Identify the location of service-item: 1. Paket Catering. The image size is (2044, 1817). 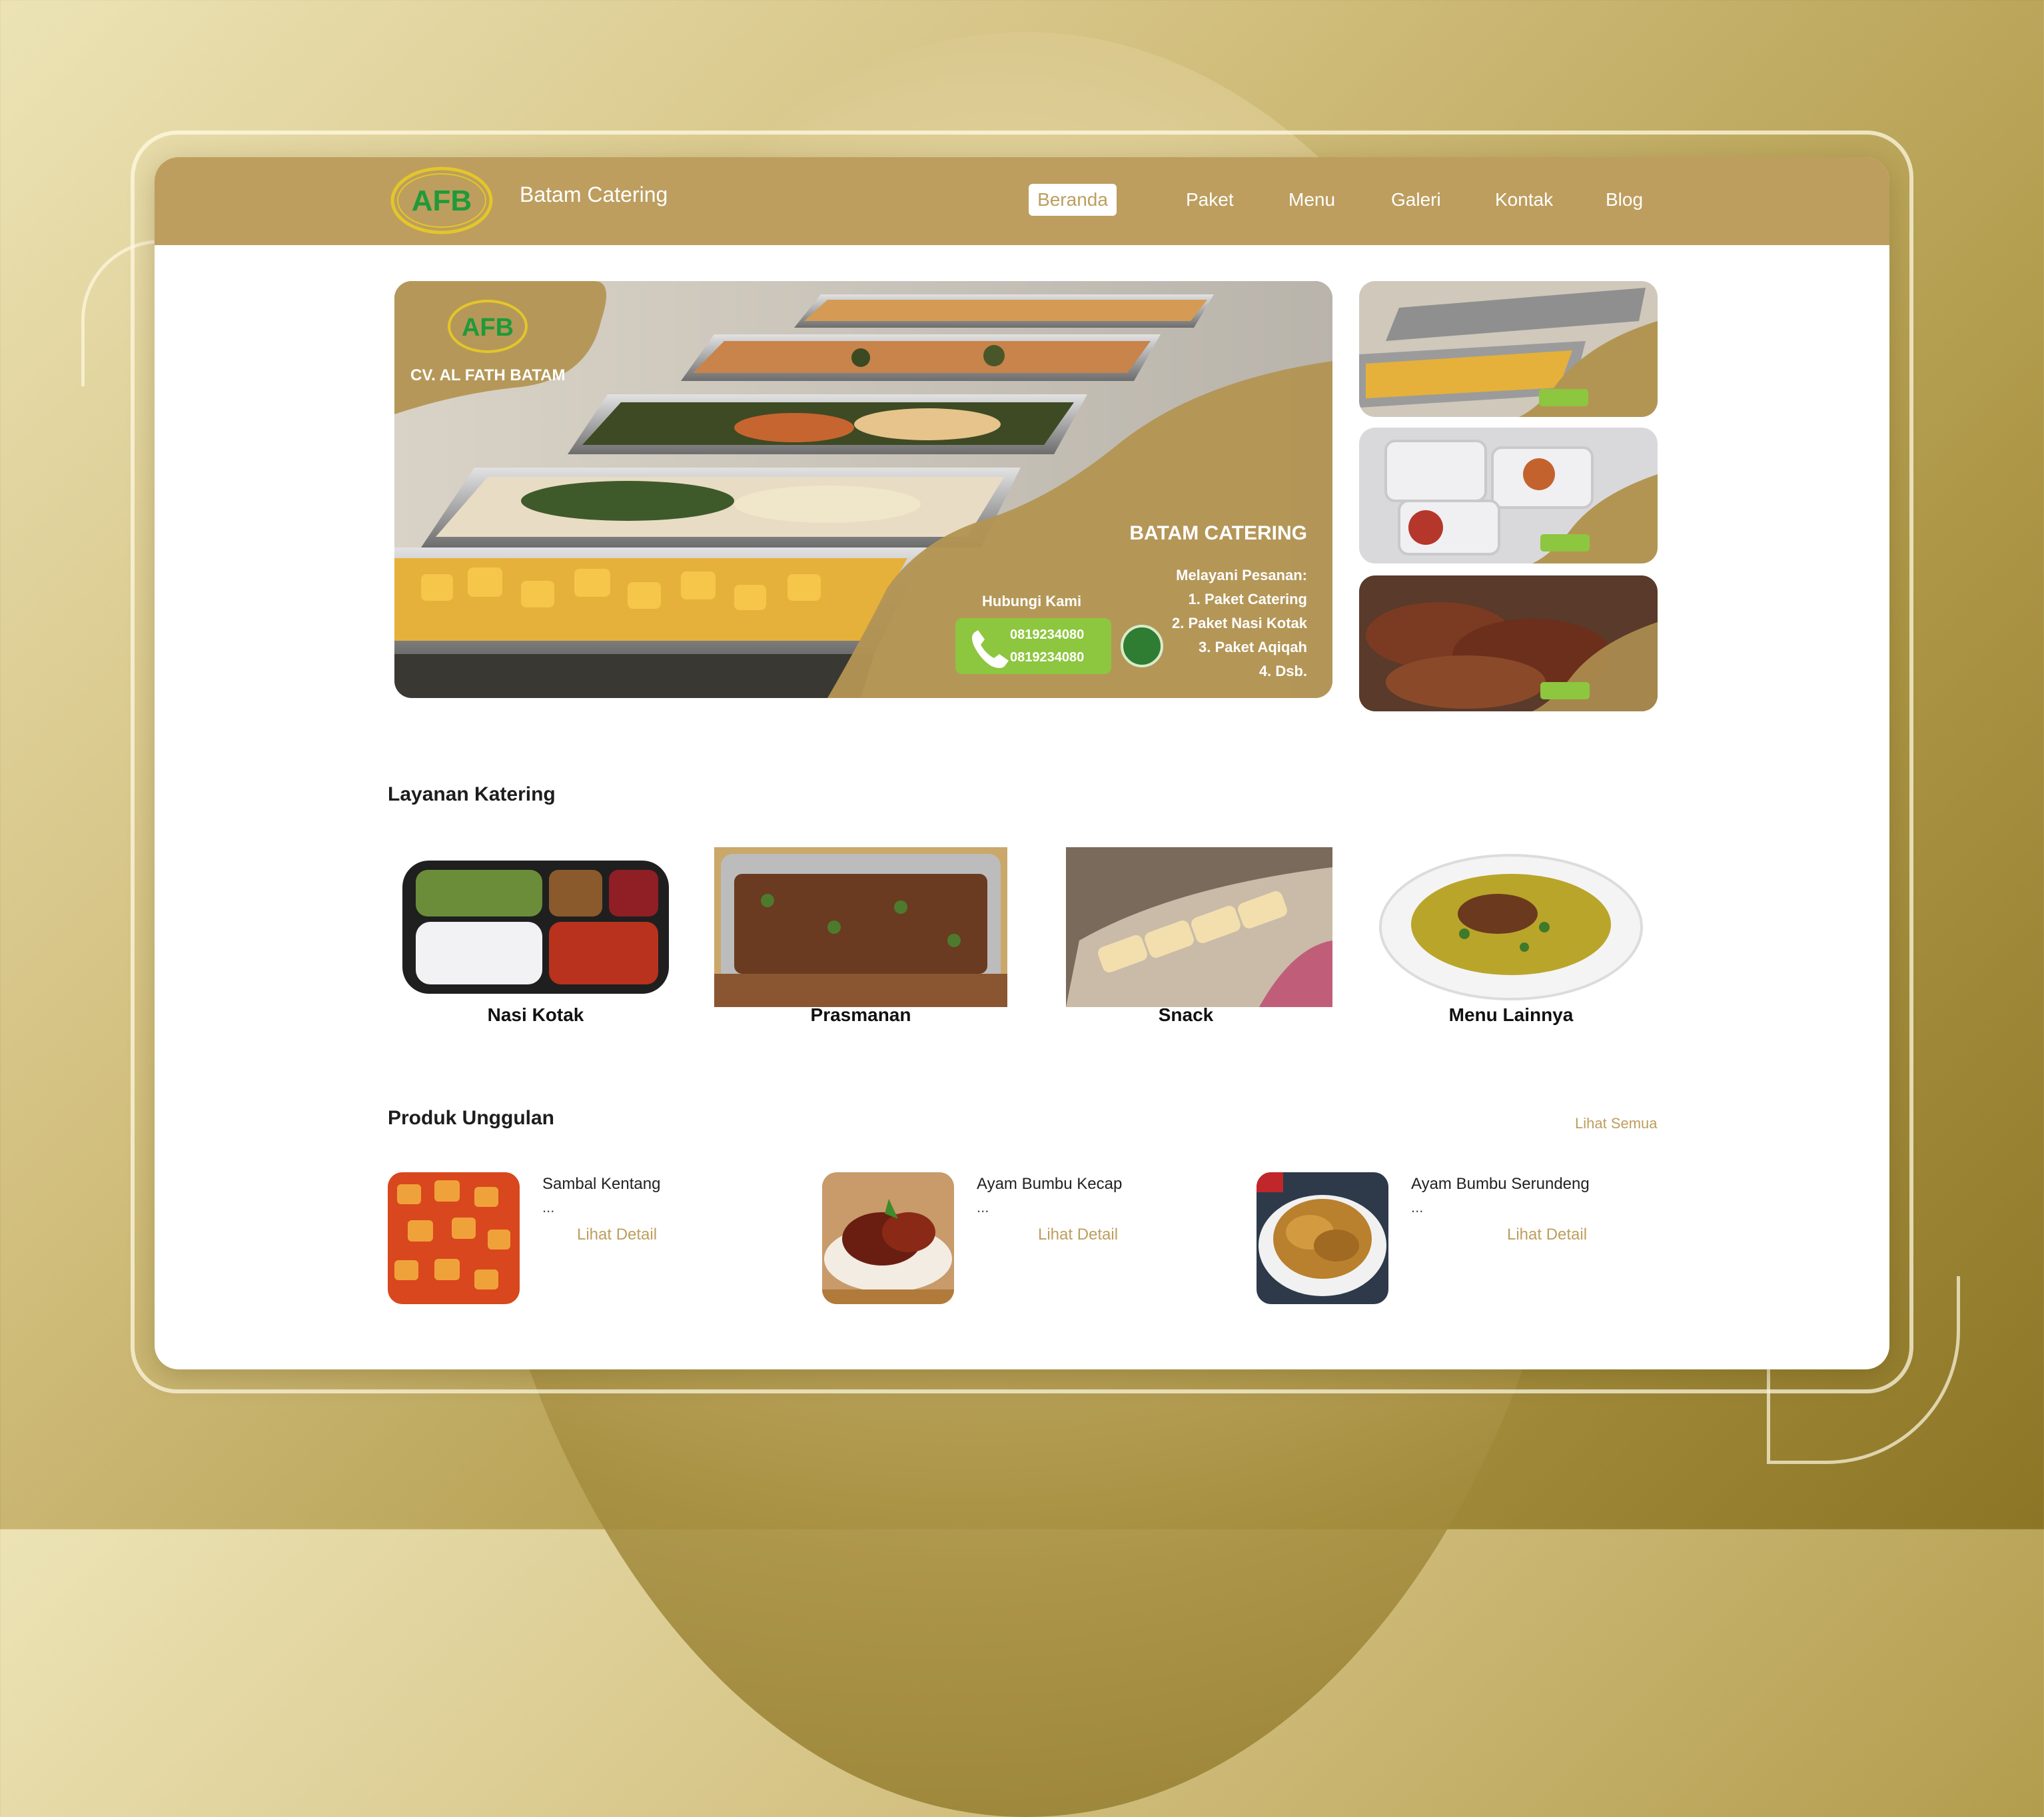
(1247, 599).